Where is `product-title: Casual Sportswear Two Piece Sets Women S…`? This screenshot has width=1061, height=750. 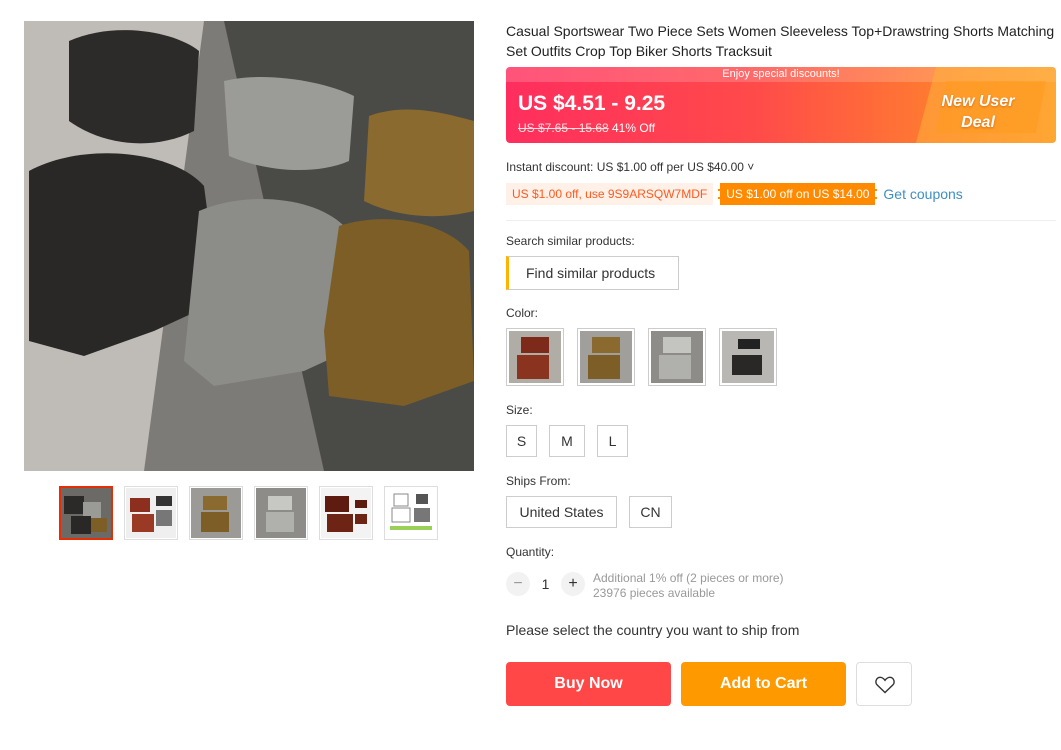
product-title: Casual Sportswear Two Piece Sets Women S… is located at coordinates (780, 41).